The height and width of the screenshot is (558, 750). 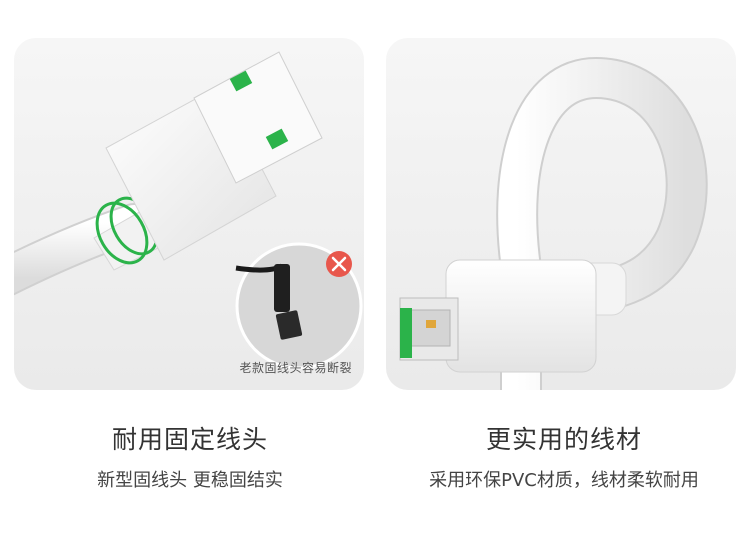 I want to click on feature-title-right: 更实用的线材, so click(x=563, y=439).